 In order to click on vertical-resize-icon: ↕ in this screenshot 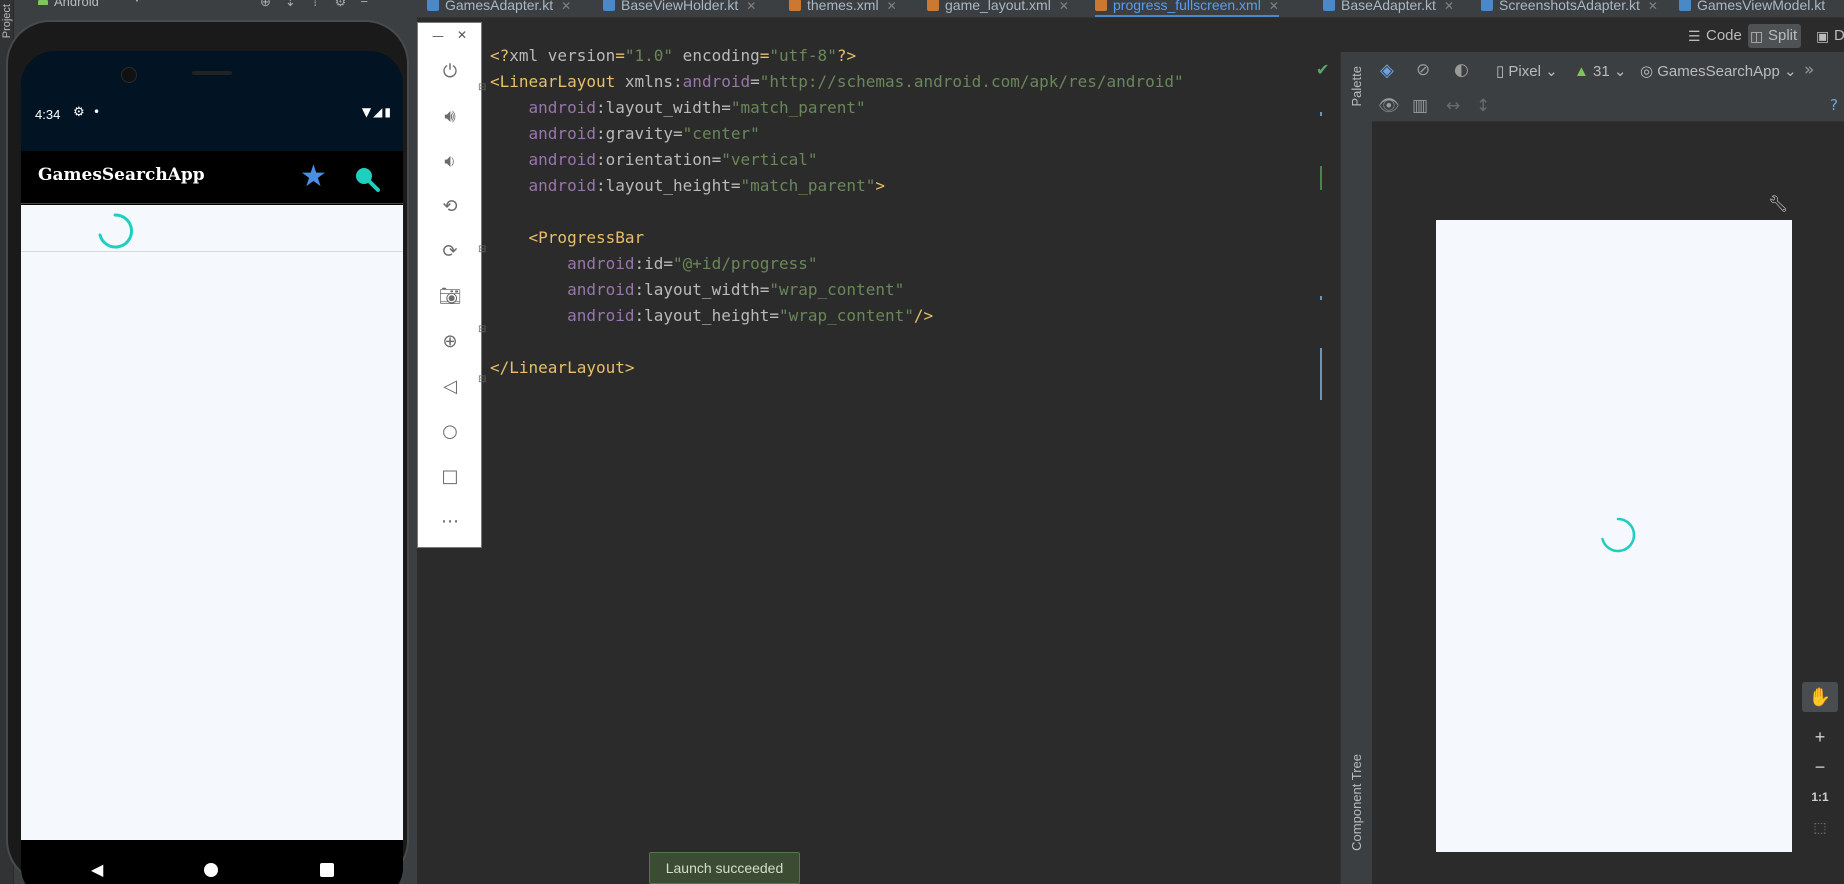, I will do `click(1483, 106)`.